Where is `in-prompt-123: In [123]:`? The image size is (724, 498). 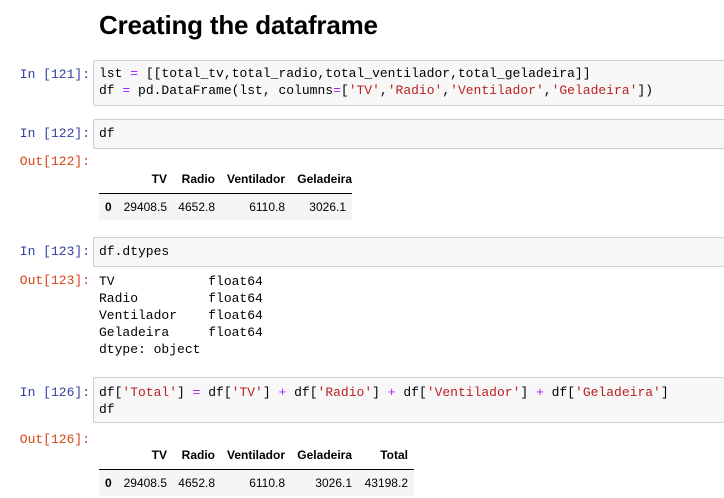
in-prompt-123: In [123]: is located at coordinates (54, 251).